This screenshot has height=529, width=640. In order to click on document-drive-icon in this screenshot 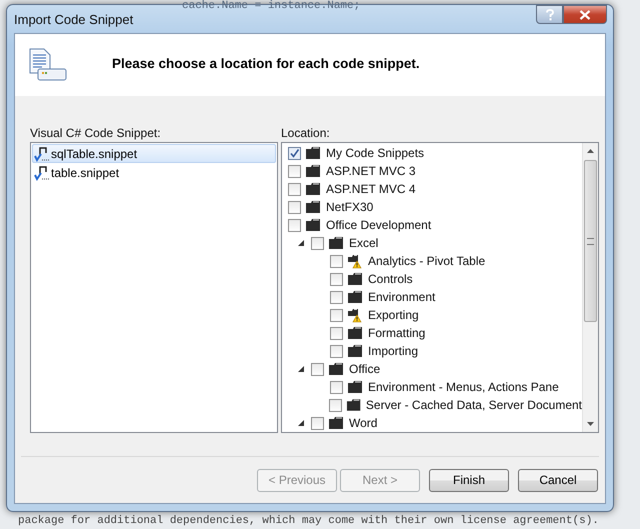, I will do `click(48, 65)`.